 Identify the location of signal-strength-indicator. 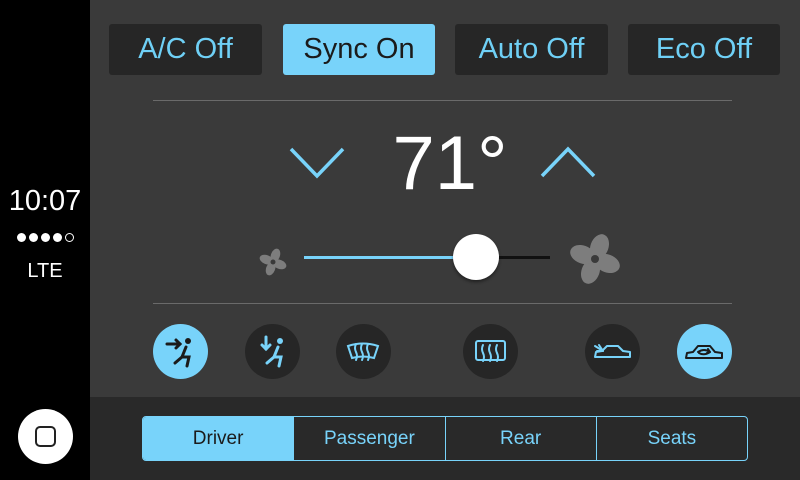
(45, 237).